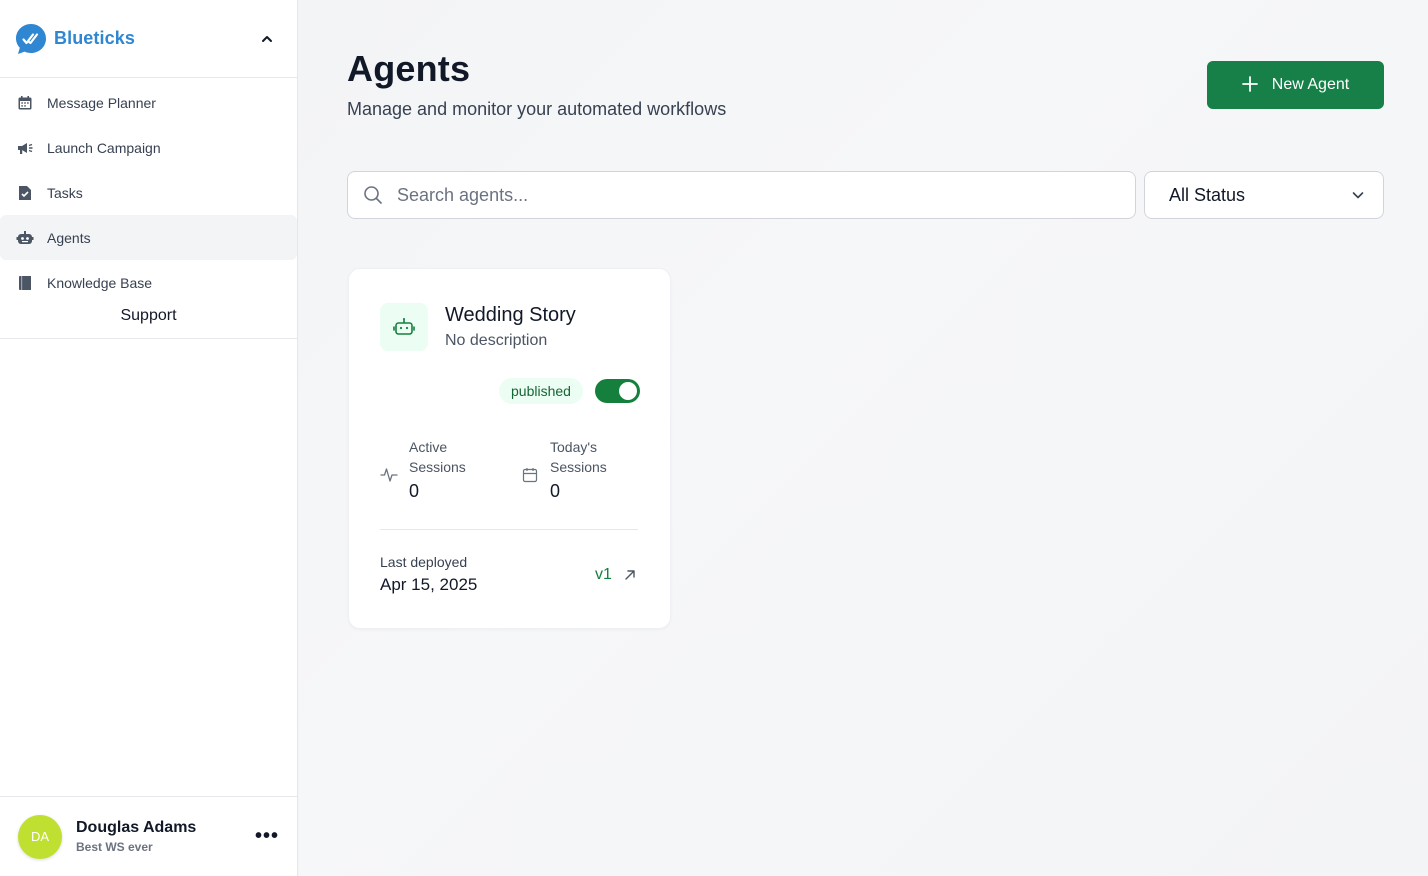 The height and width of the screenshot is (876, 1428). What do you see at coordinates (510, 315) in the screenshot?
I see `agent-name: Wedding Story` at bounding box center [510, 315].